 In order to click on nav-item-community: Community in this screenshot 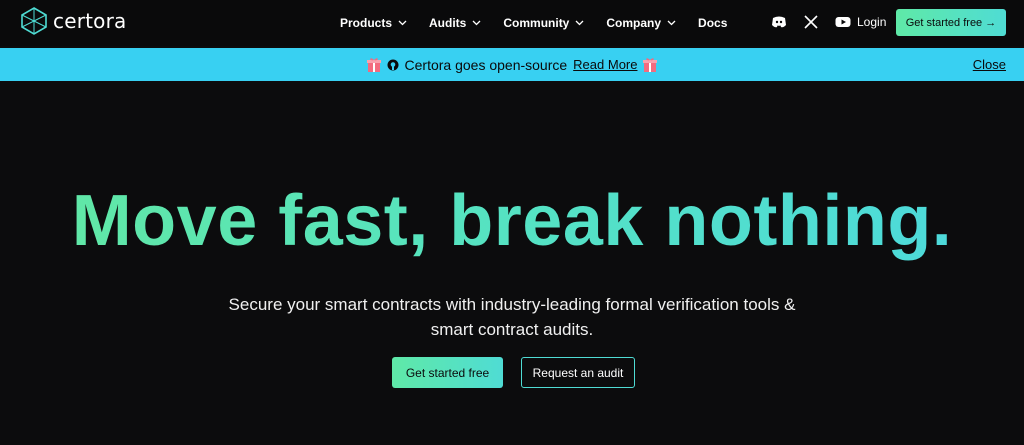, I will do `click(543, 23)`.